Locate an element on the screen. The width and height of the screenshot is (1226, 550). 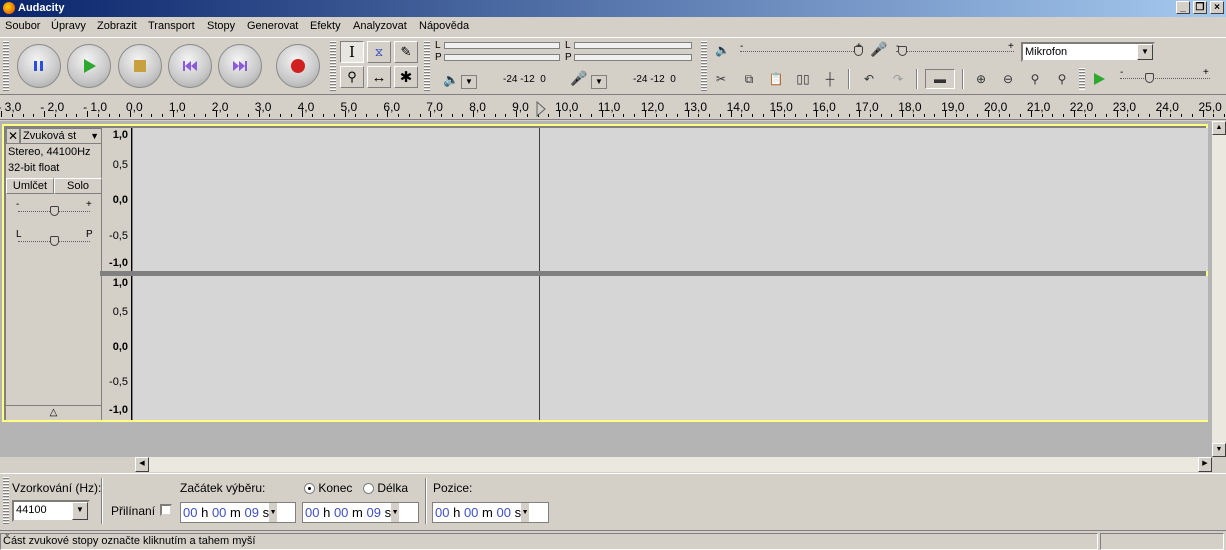
input-volume-slider is located at coordinates (902, 51).